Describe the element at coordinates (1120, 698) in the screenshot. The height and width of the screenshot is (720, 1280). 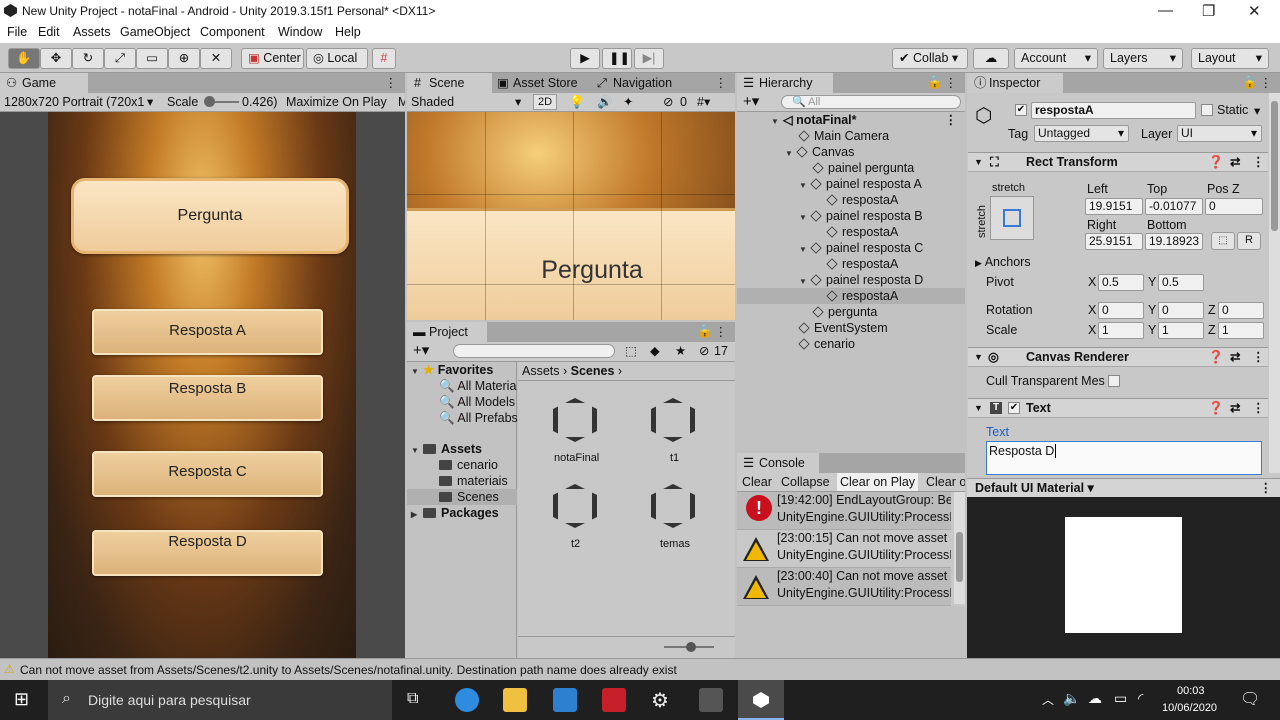
I see `battery-icon: ▭` at that location.